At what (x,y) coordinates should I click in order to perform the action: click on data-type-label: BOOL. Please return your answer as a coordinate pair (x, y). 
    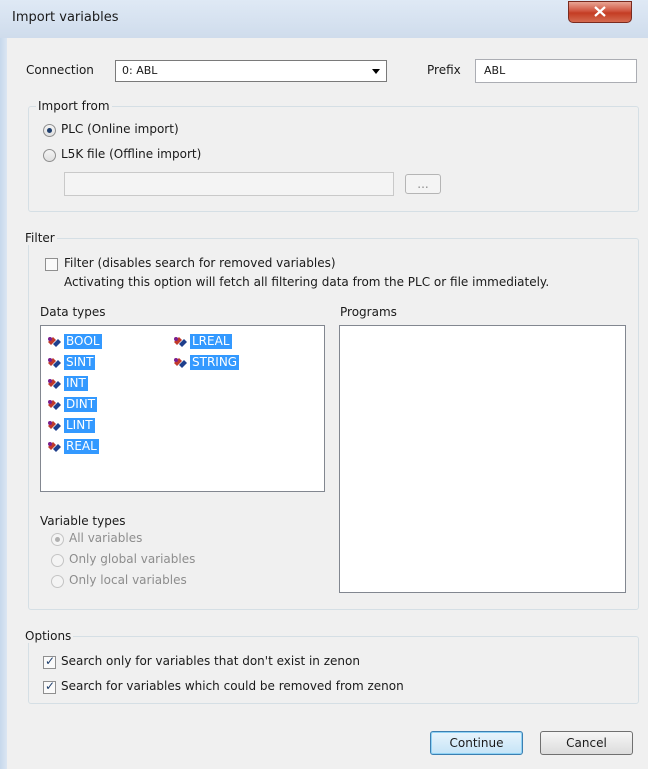
    Looking at the image, I should click on (83, 341).